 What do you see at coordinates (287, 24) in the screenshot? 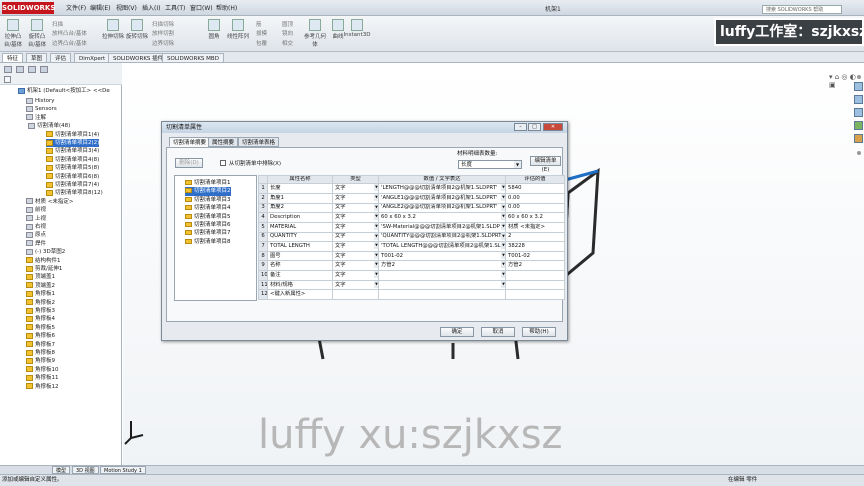
I see `ribbon-dome: 圆顶` at bounding box center [287, 24].